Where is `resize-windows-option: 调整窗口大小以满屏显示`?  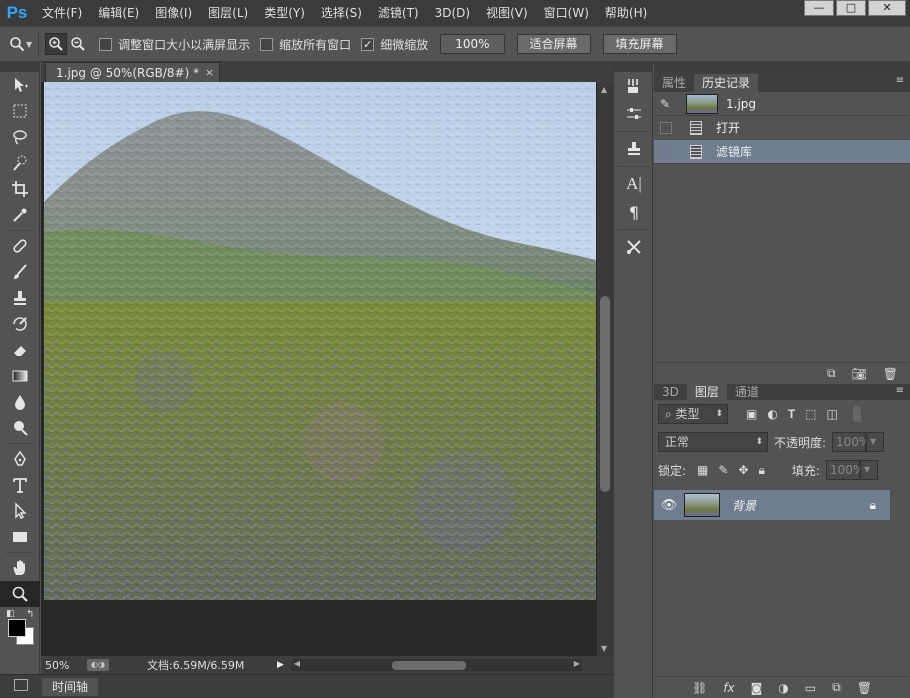 resize-windows-option: 调整窗口大小以满屏显示 is located at coordinates (174, 44).